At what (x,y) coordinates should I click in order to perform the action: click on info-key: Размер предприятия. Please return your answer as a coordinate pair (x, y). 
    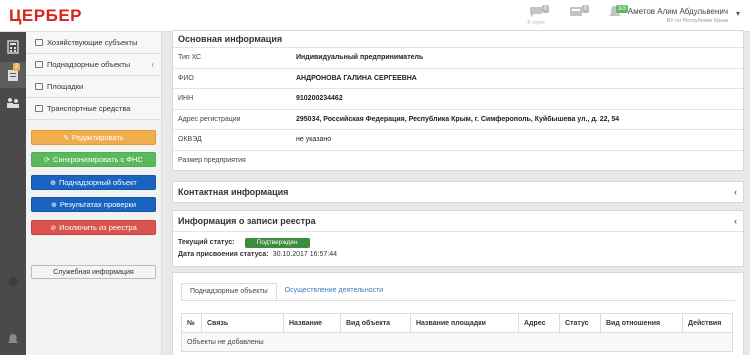
    Looking at the image, I should click on (234, 160).